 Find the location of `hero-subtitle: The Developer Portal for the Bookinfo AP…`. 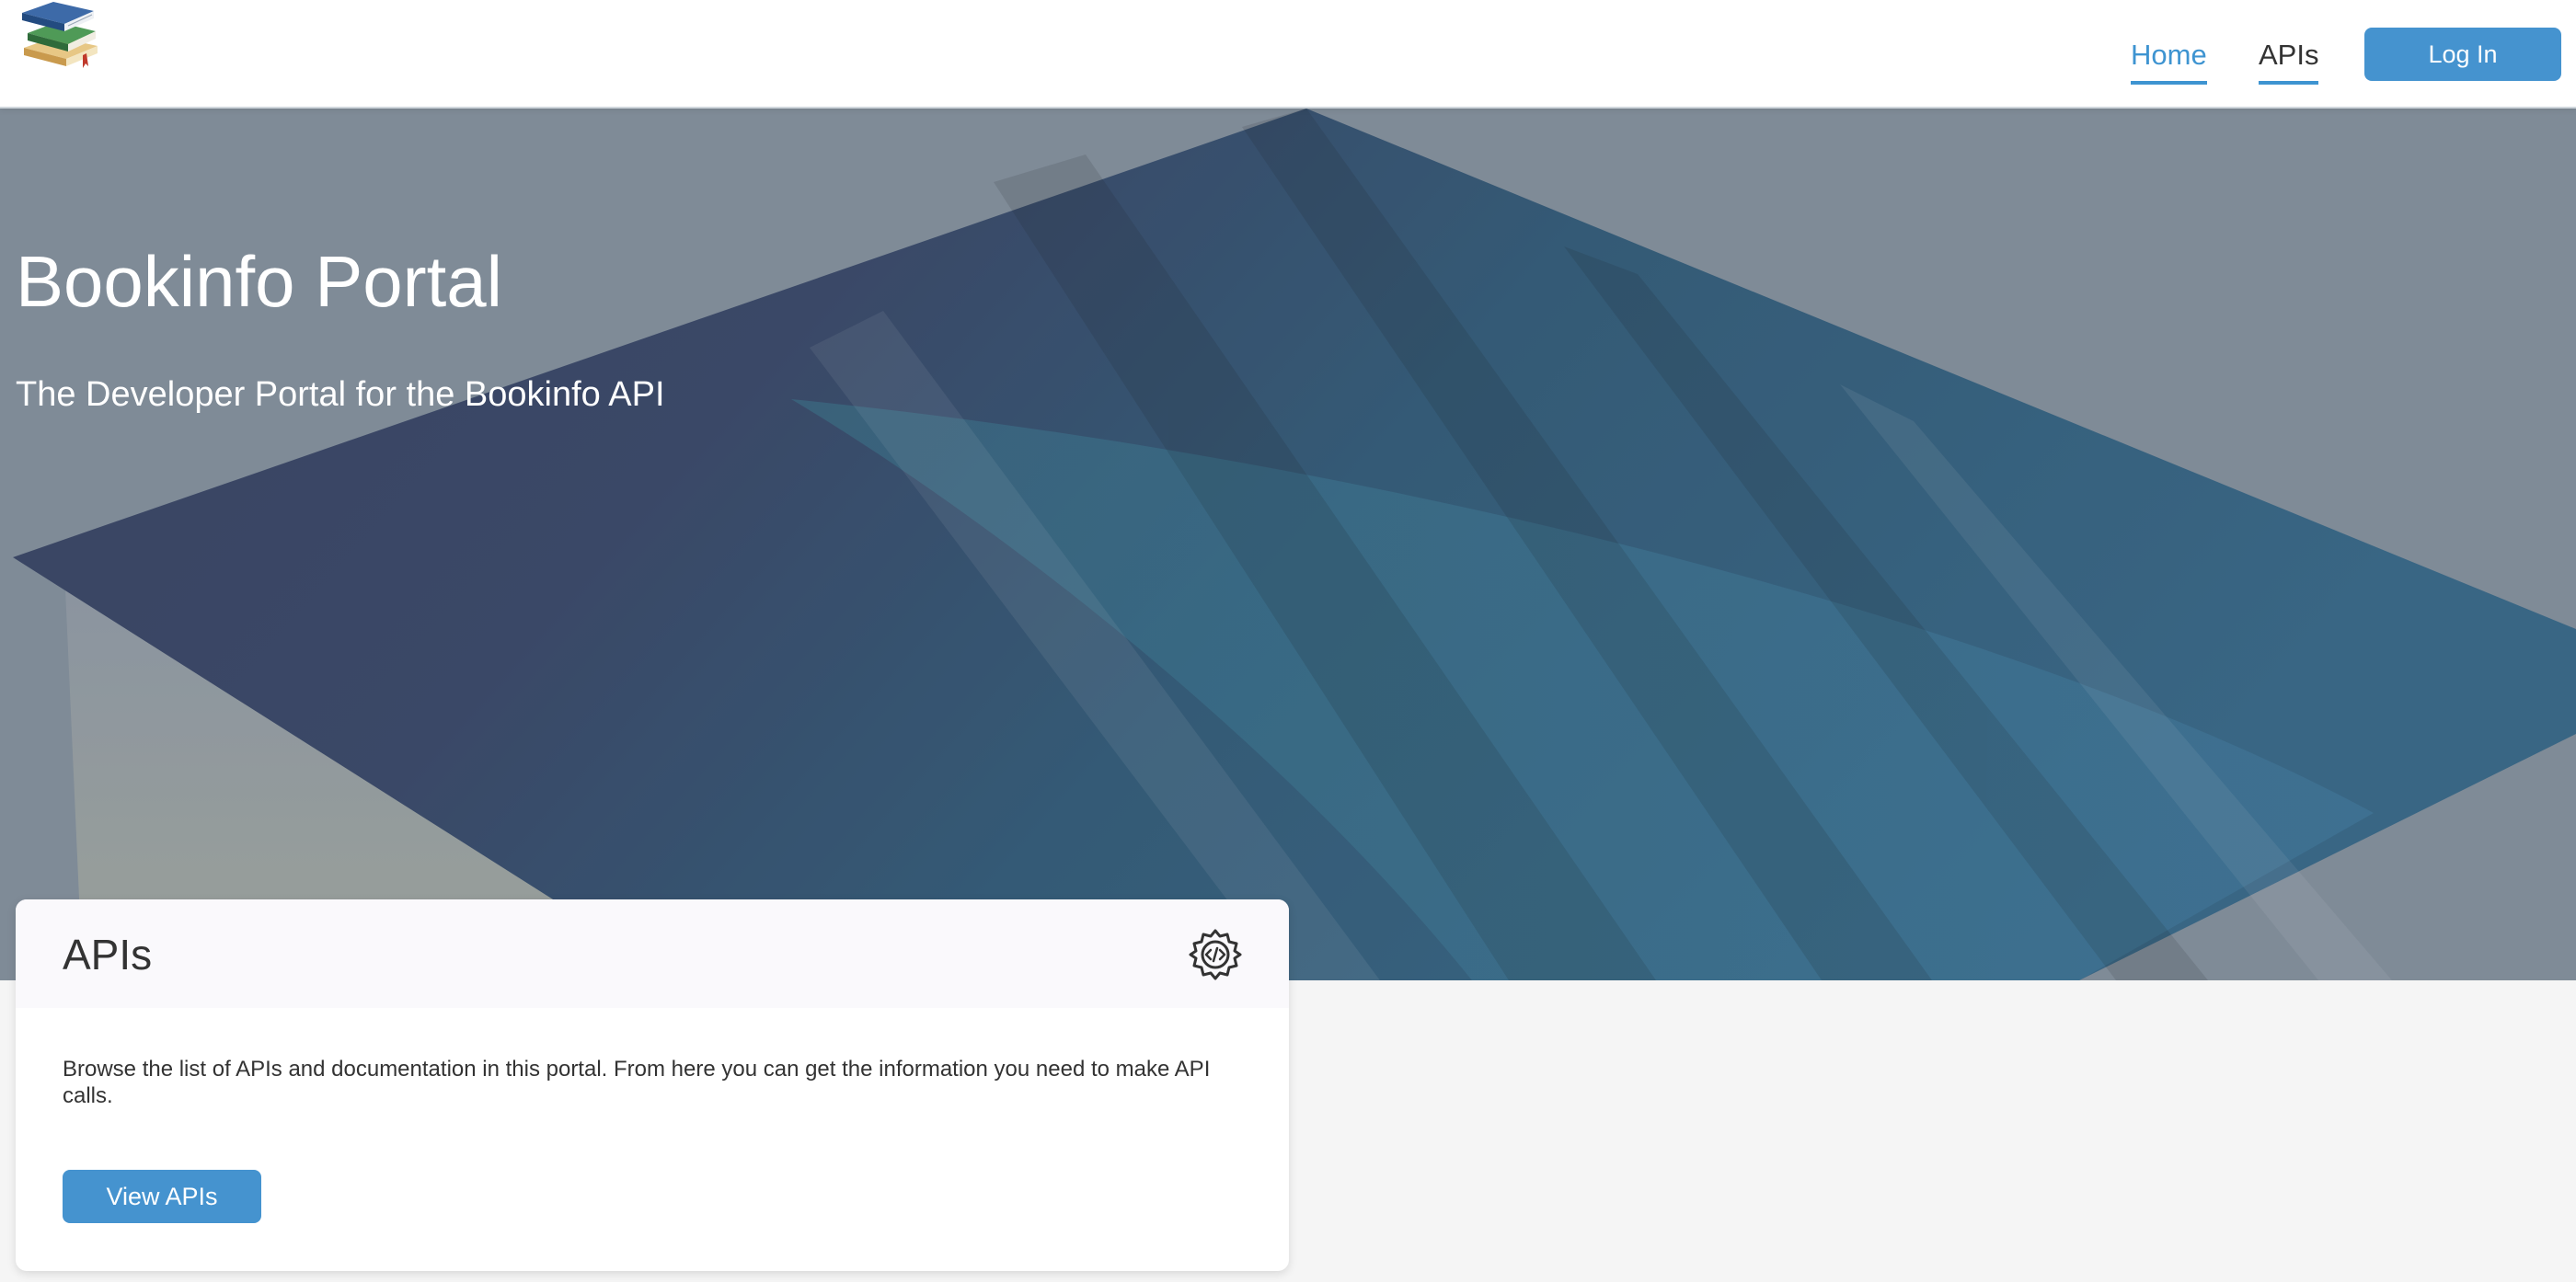

hero-subtitle: The Developer Portal for the Bookinfo AP… is located at coordinates (340, 394).